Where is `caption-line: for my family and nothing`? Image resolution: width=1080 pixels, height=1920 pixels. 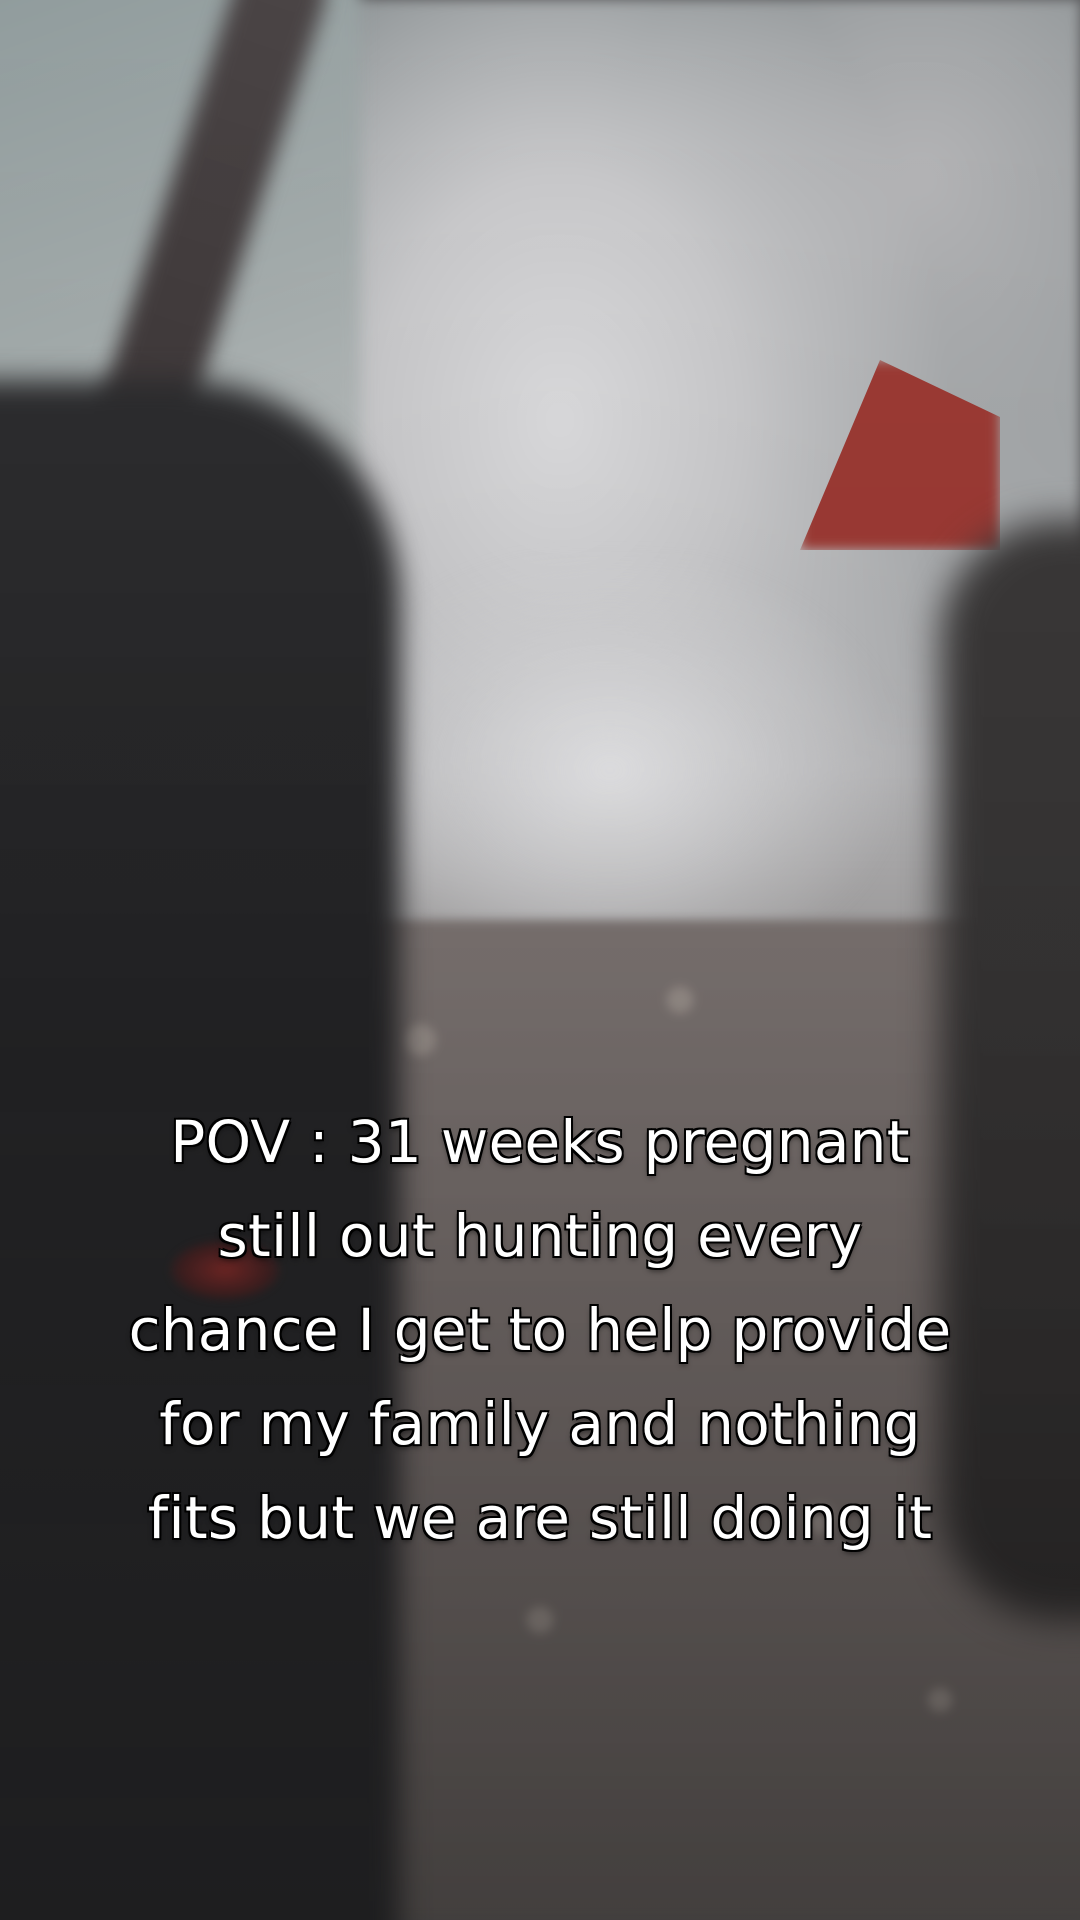 caption-line: for my family and nothing is located at coordinates (540, 1424).